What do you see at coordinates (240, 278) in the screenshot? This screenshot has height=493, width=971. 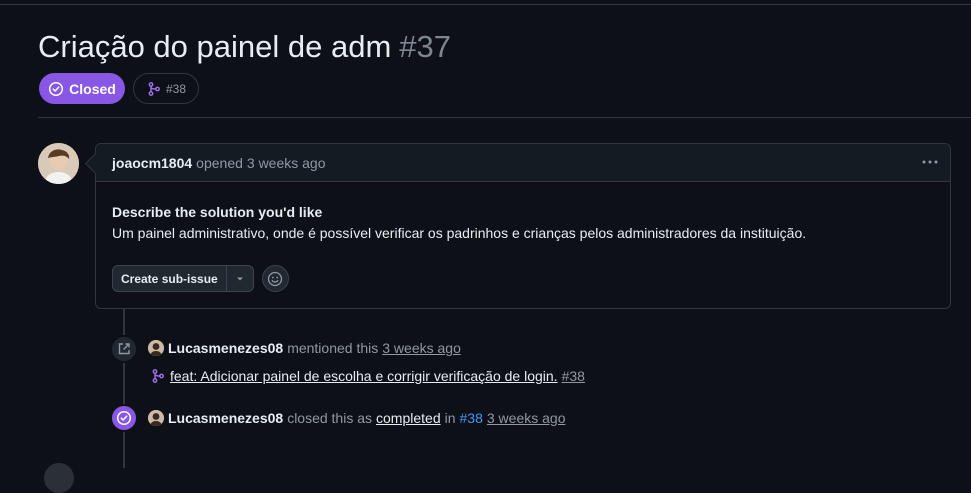 I see `chevron-down-icon` at bounding box center [240, 278].